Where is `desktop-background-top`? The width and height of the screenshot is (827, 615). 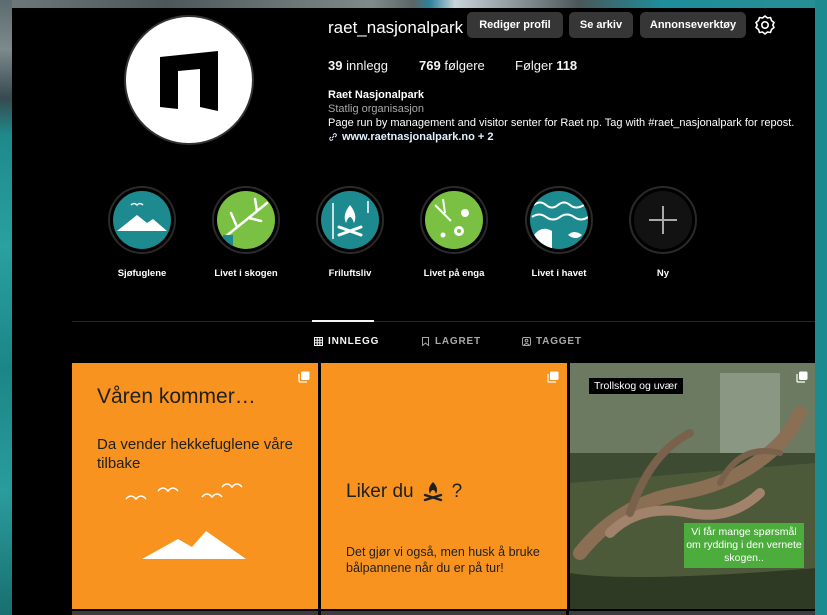
desktop-background-top is located at coordinates (413, 4).